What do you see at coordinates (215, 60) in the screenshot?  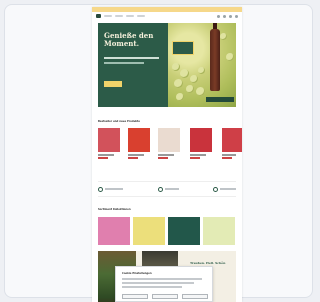 I see `wine-bottle-image` at bounding box center [215, 60].